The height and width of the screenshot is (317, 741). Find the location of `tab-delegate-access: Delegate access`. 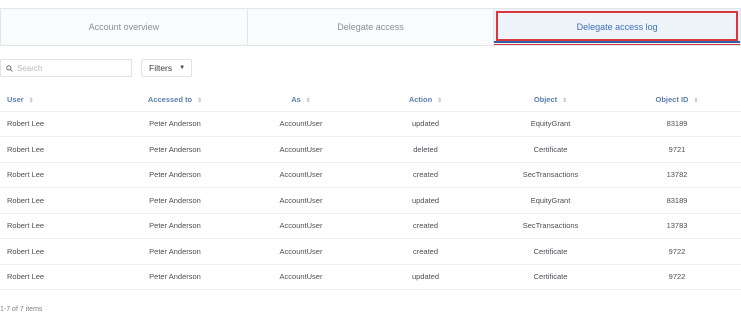

tab-delegate-access: Delegate access is located at coordinates (370, 27).